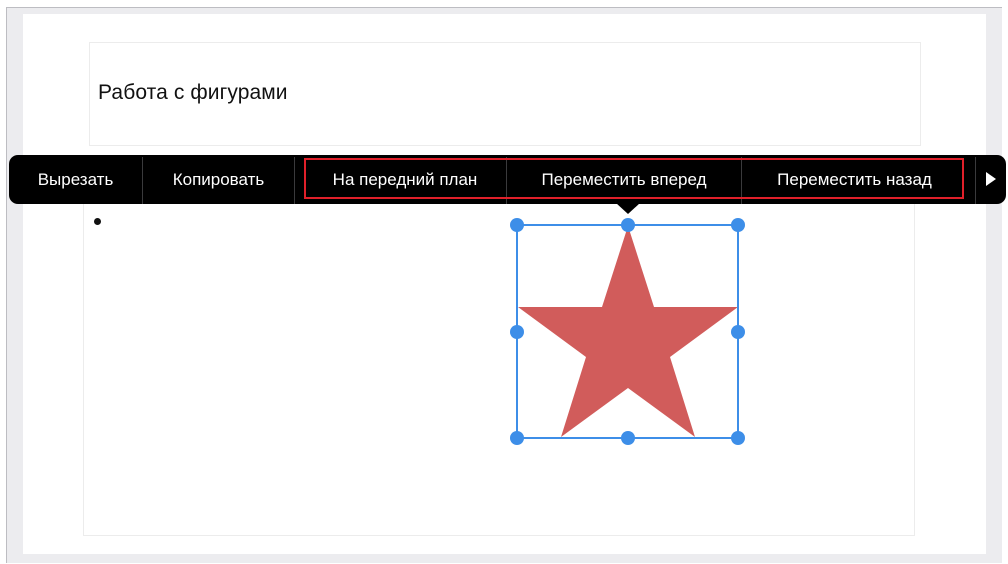 The image size is (1008, 564). What do you see at coordinates (628, 208) in the screenshot?
I see `context-menu-pointer` at bounding box center [628, 208].